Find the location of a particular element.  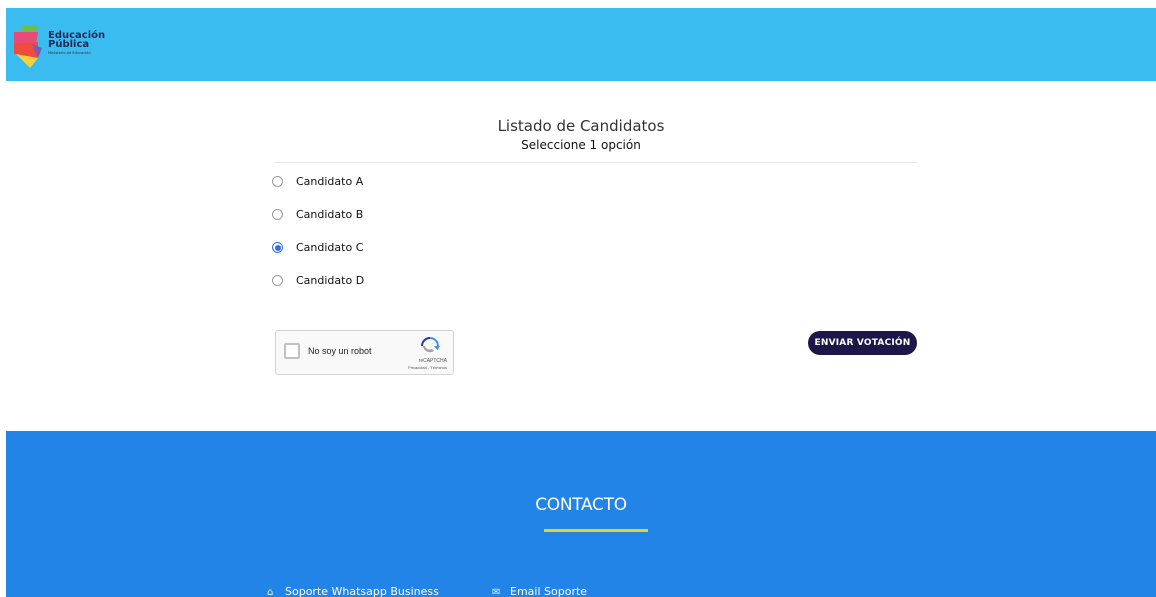

home-icon: ⌂ is located at coordinates (270, 592).